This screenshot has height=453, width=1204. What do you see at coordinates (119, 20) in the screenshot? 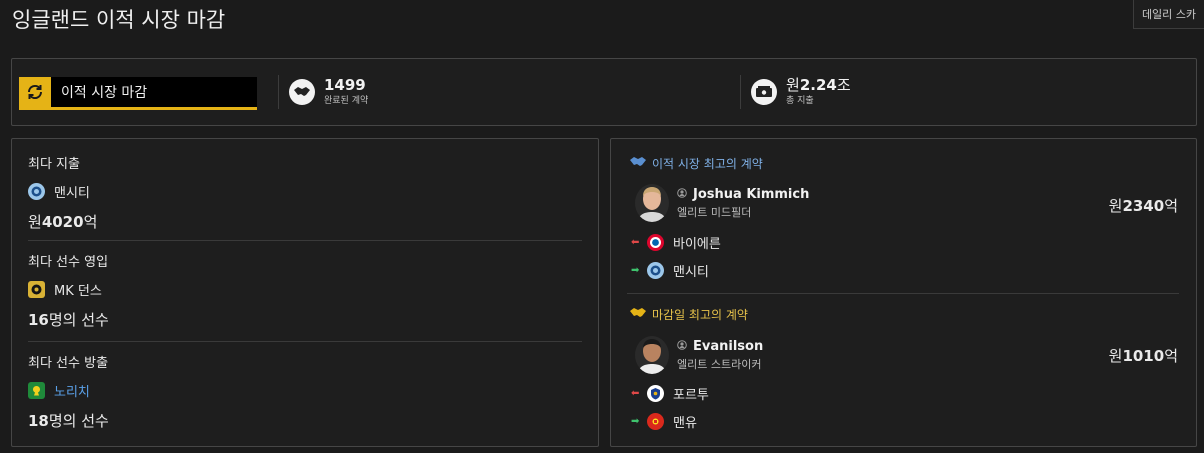
I see `page-title: 잉글랜드 이적 시장 마감` at bounding box center [119, 20].